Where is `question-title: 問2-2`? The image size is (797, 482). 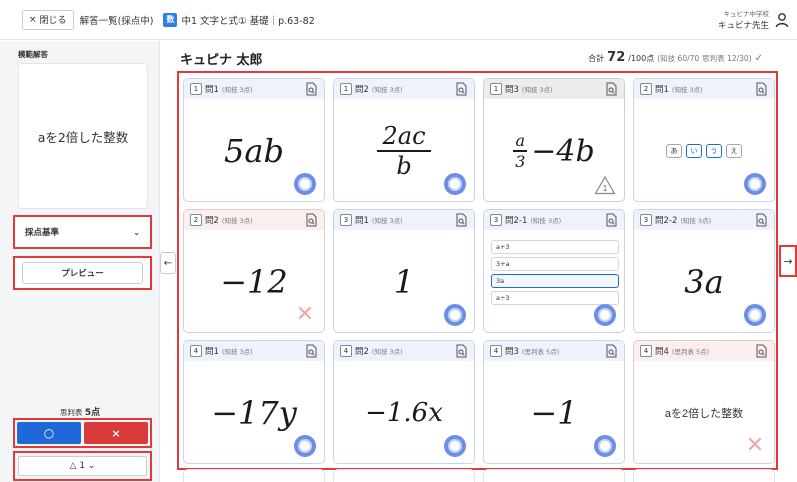 question-title: 問2-2 is located at coordinates (666, 221).